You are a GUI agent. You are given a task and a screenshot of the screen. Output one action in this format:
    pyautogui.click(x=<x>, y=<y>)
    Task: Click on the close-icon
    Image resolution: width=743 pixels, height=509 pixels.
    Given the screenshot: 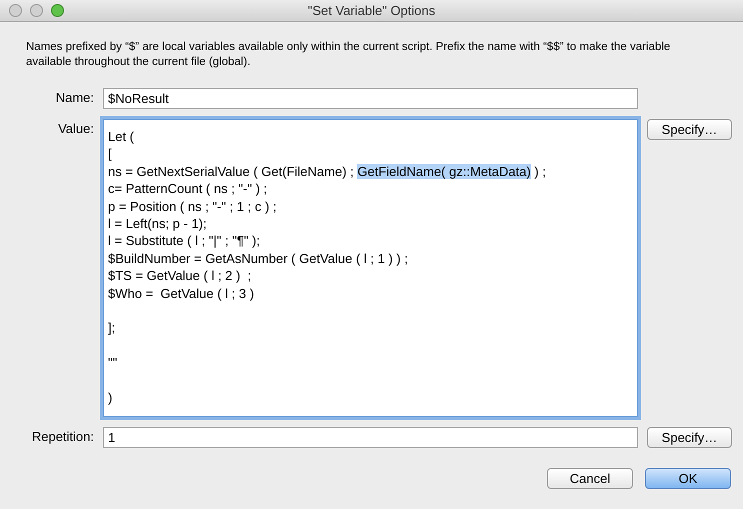 What is the action you would take?
    pyautogui.click(x=15, y=10)
    